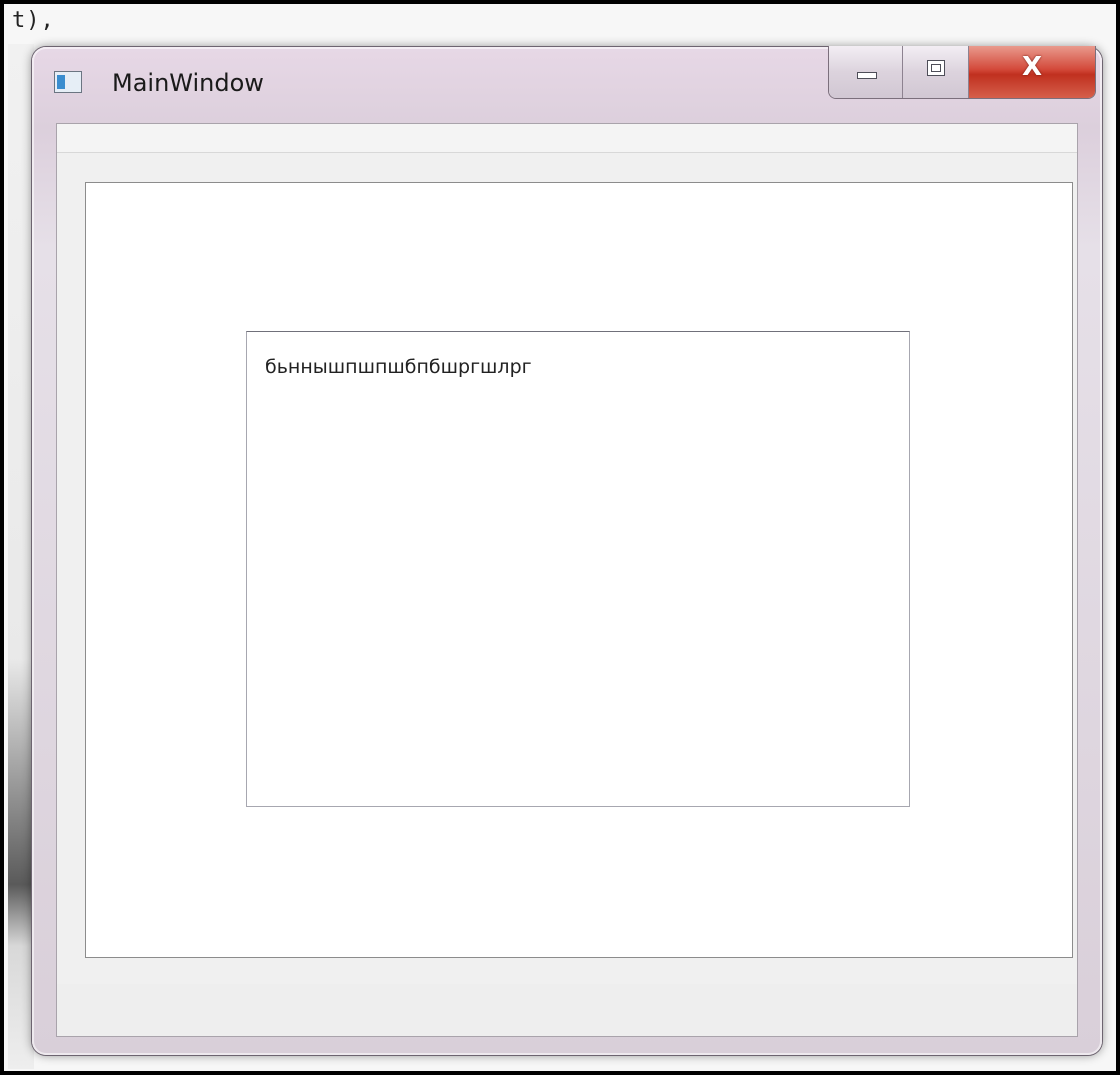  What do you see at coordinates (188, 83) in the screenshot?
I see `window-title: MainWindow` at bounding box center [188, 83].